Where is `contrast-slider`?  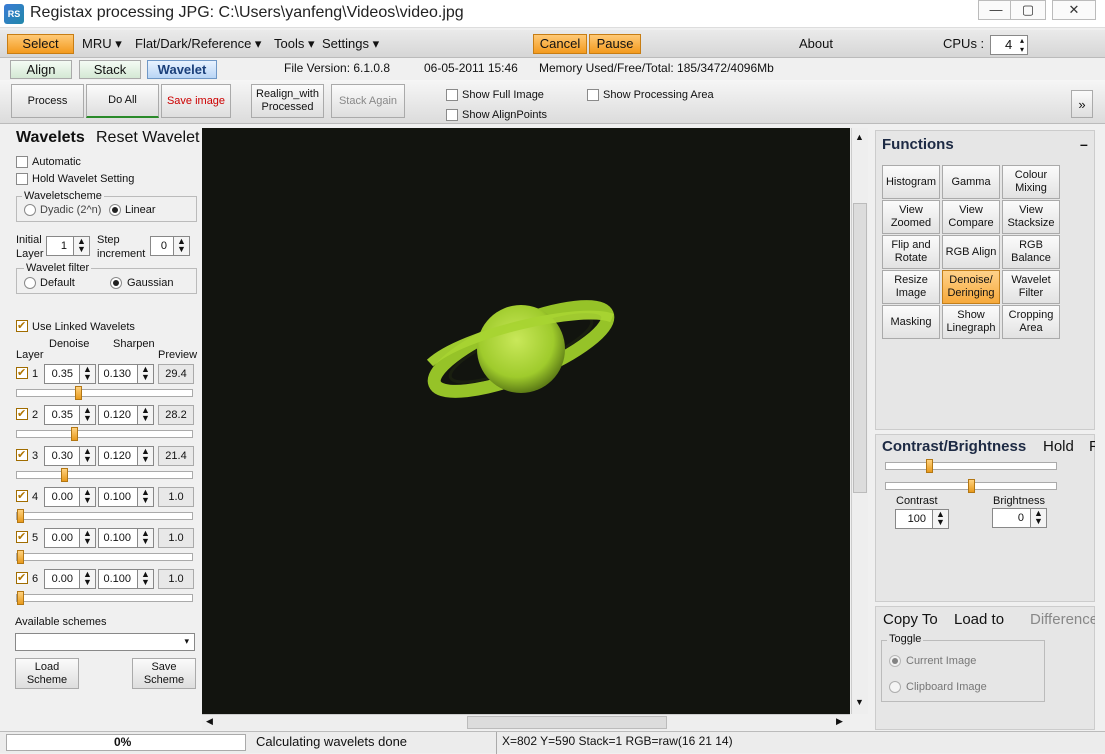
contrast-slider is located at coordinates (971, 466).